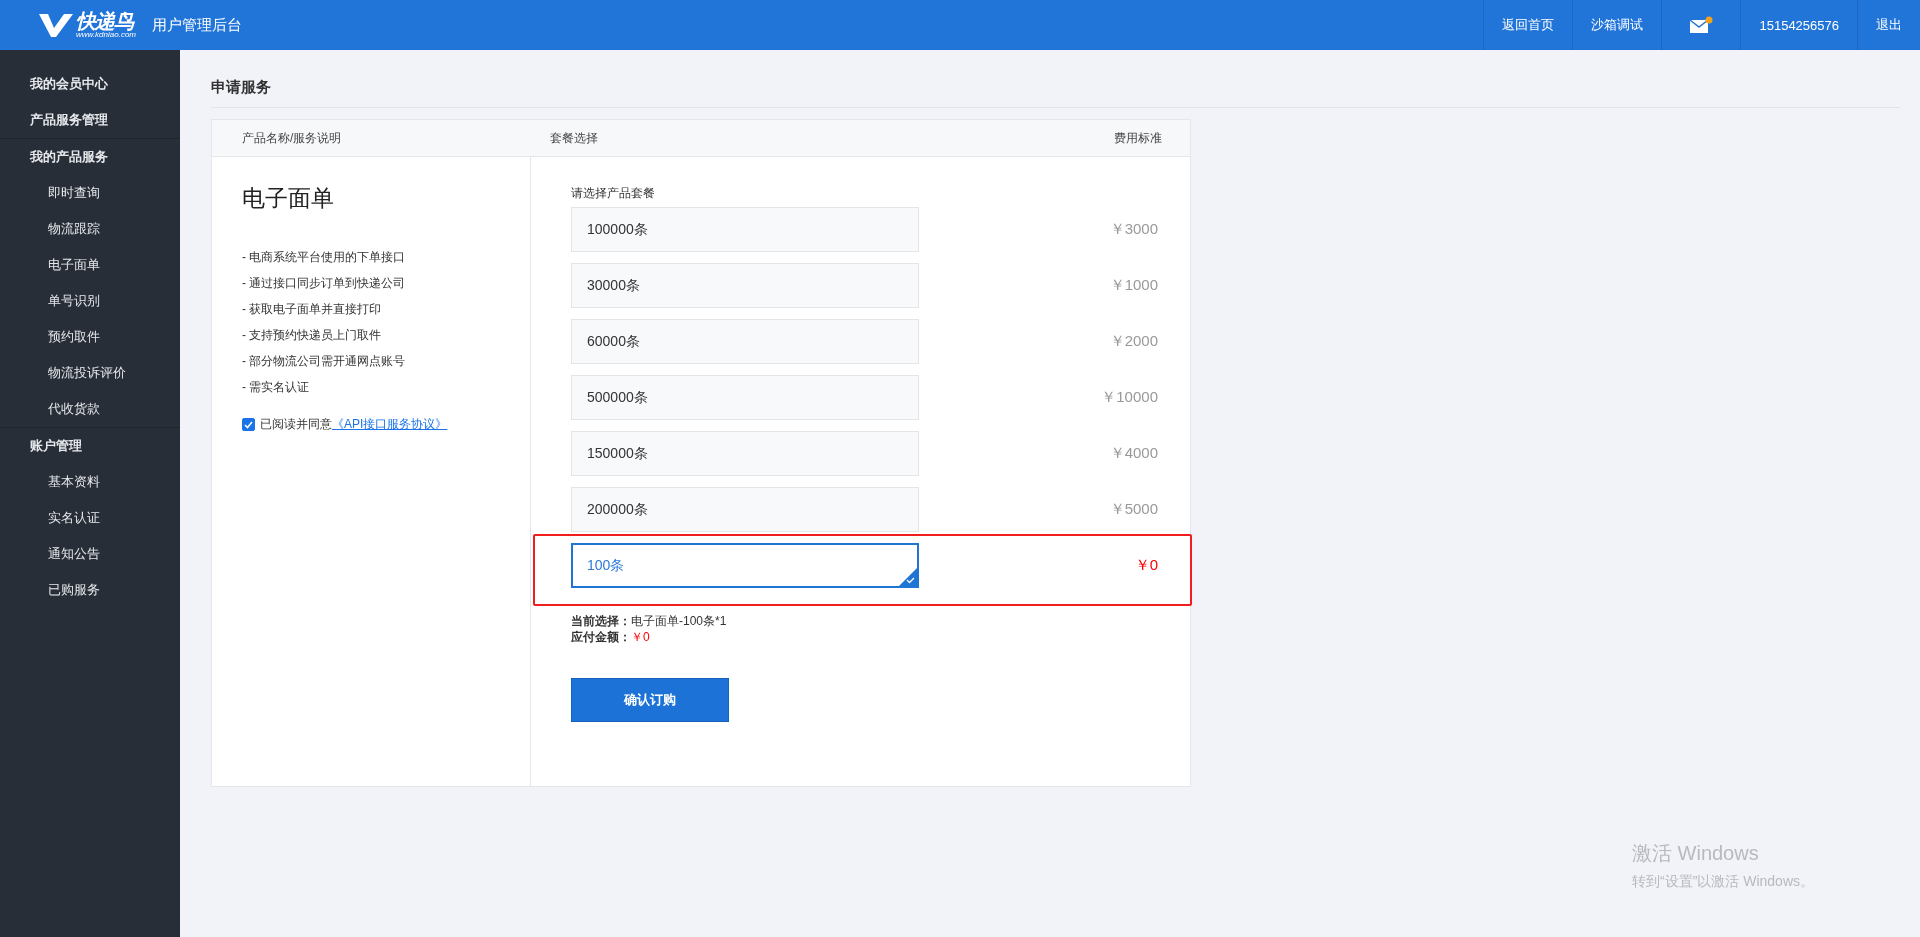 This screenshot has width=1920, height=937. Describe the element at coordinates (106, 35) in the screenshot. I see `logo-url: www.kdniao.com` at that location.